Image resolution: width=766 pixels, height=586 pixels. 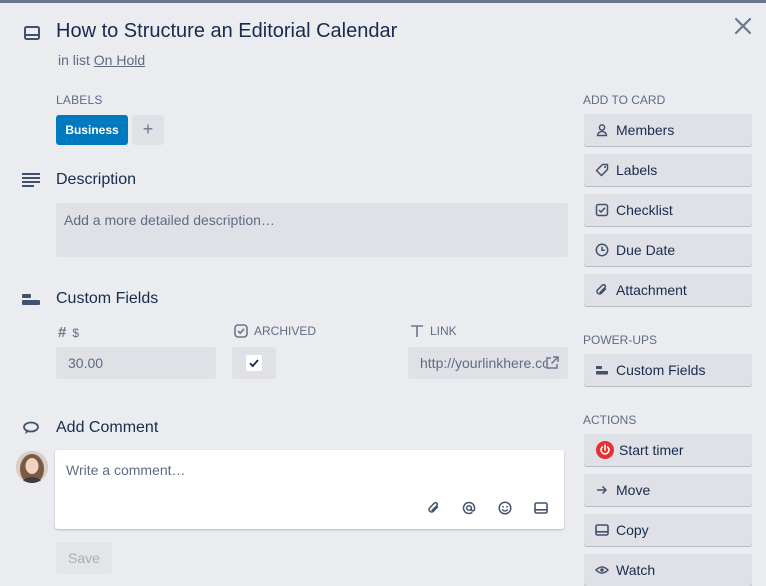 I want to click on external-link-icon, so click(x=552, y=363).